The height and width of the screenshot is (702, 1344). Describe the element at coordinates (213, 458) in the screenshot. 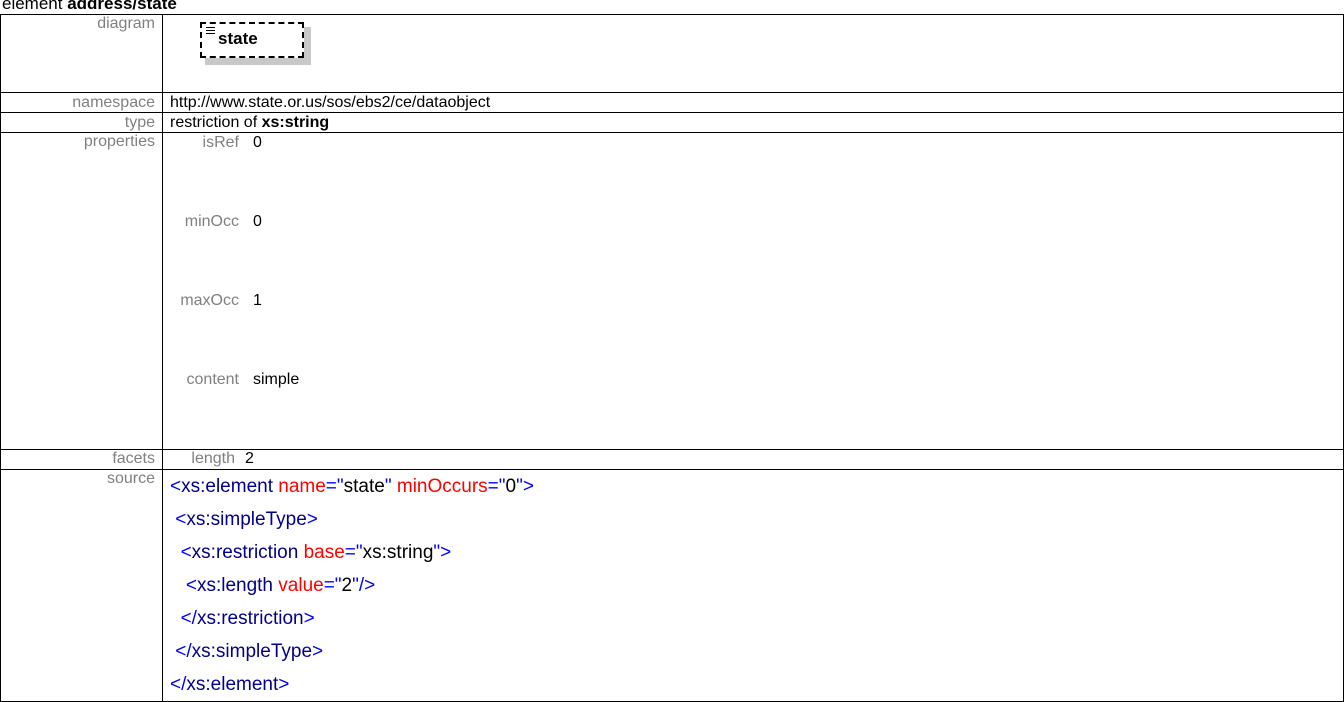

I see `facet-key: length` at that location.